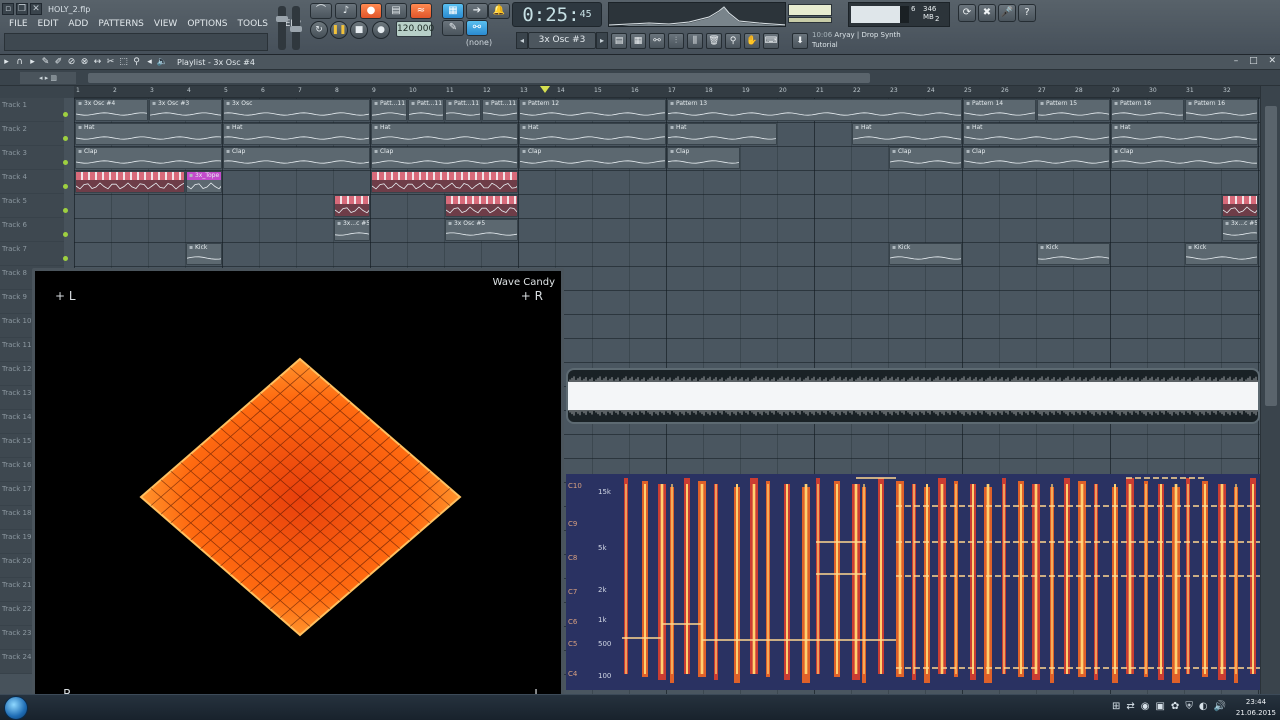 The height and width of the screenshot is (720, 1280). Describe the element at coordinates (32, 206) in the screenshot. I see `track-header: Track 5` at that location.